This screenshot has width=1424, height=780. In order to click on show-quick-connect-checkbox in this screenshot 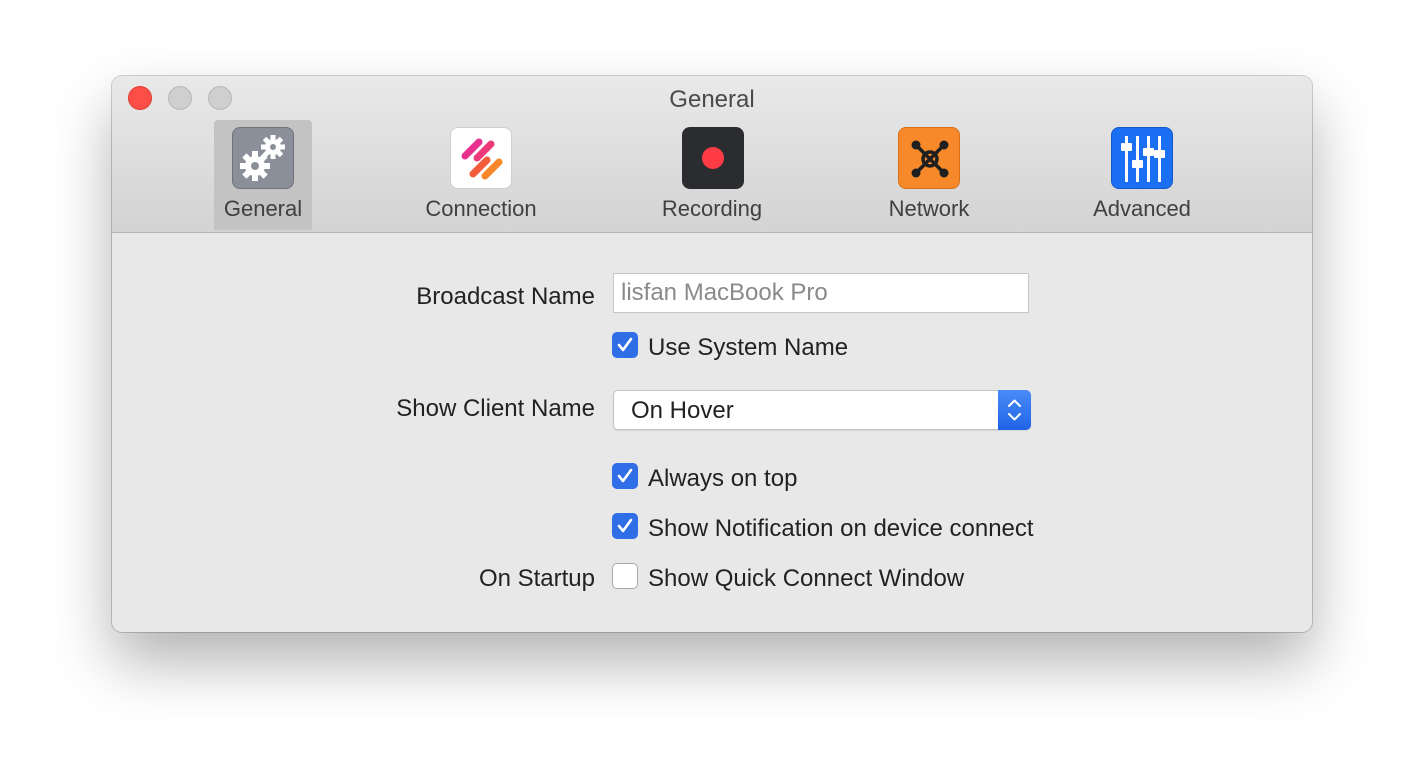, I will do `click(625, 576)`.